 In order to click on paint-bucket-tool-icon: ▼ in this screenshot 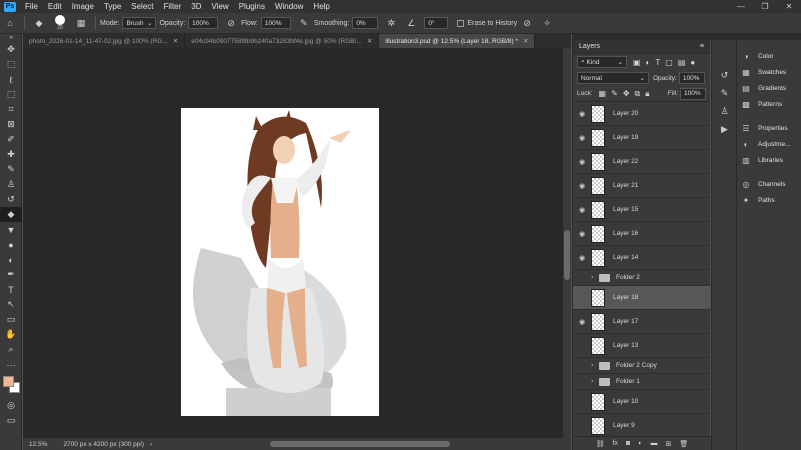, I will do `click(11, 229)`.